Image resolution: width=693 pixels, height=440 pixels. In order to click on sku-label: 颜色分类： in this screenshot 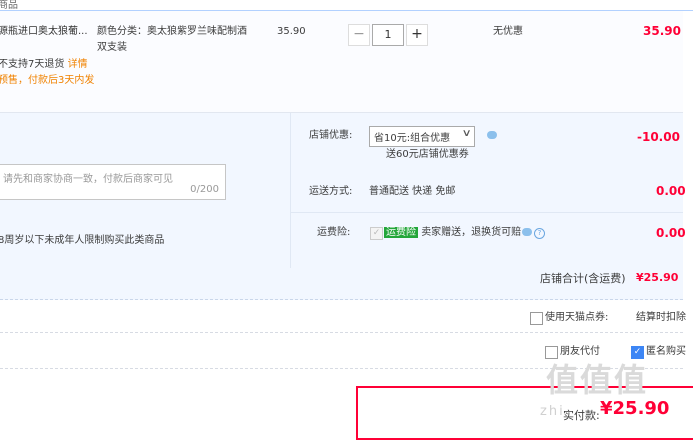, I will do `click(122, 31)`.